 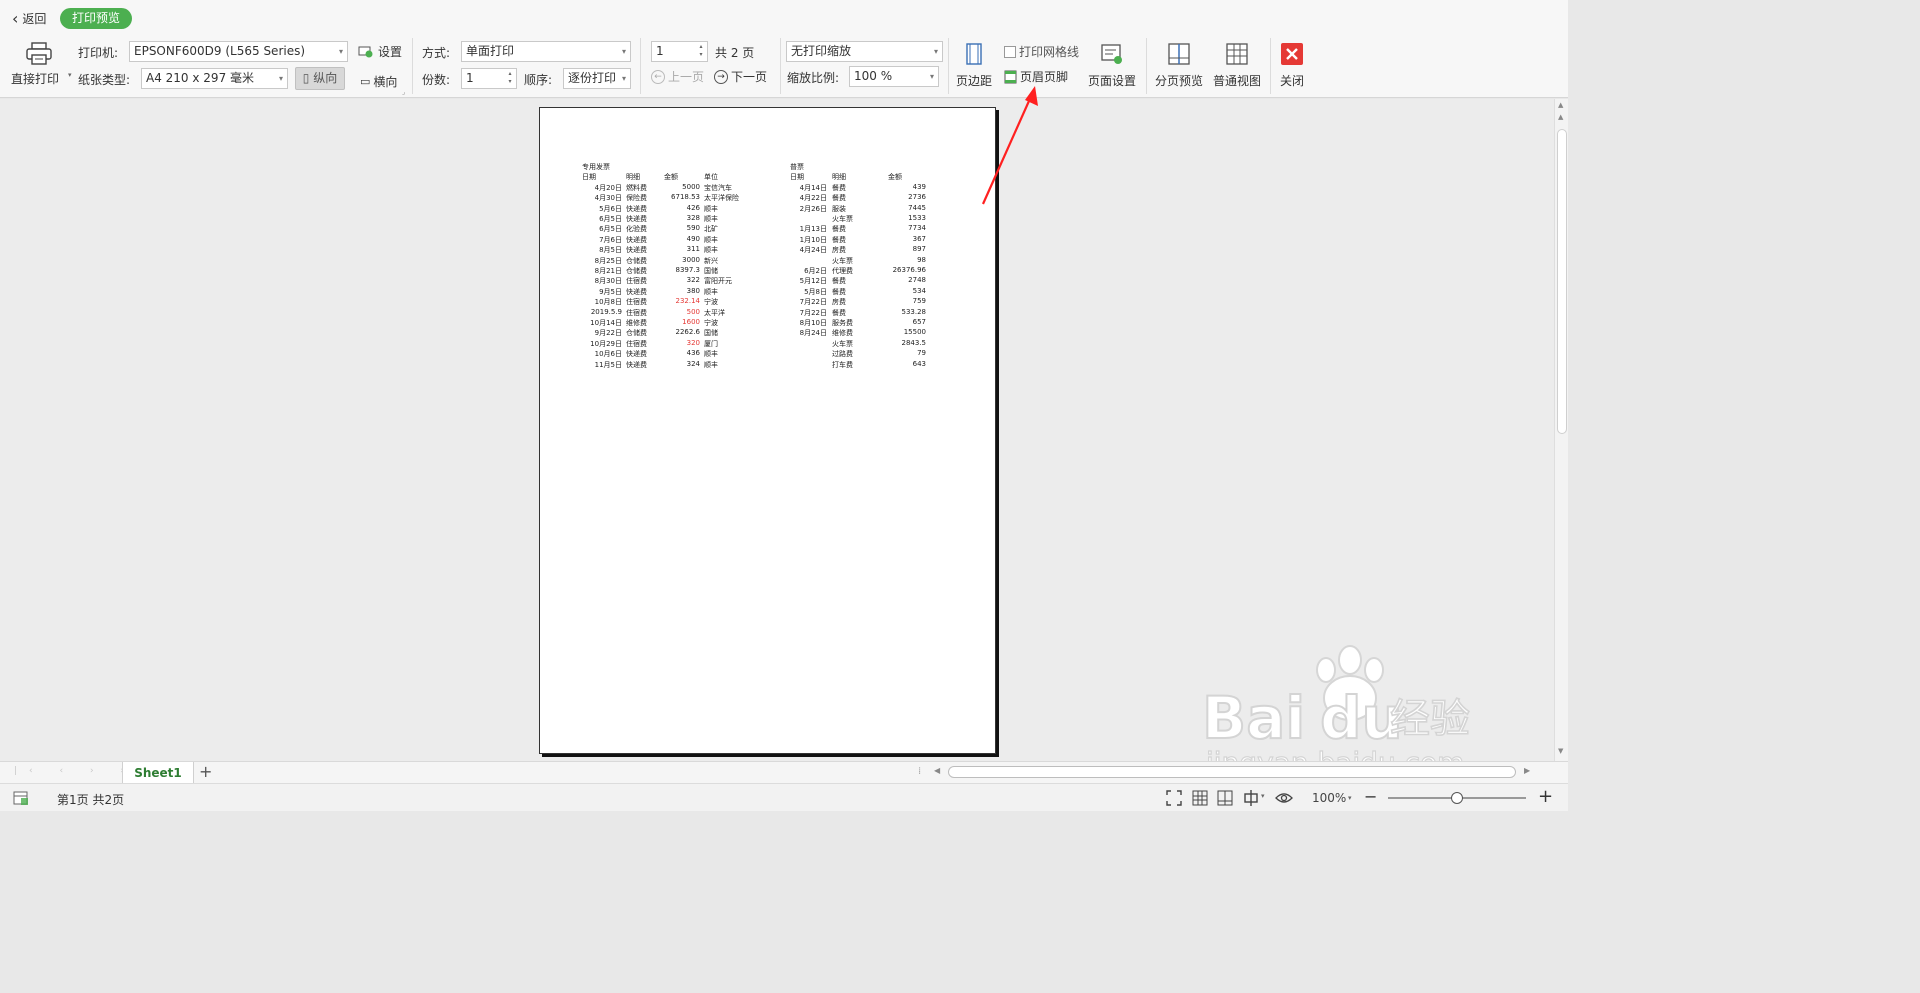 I want to click on table-row: 1月13日 餐费 7734, so click(x=865, y=229).